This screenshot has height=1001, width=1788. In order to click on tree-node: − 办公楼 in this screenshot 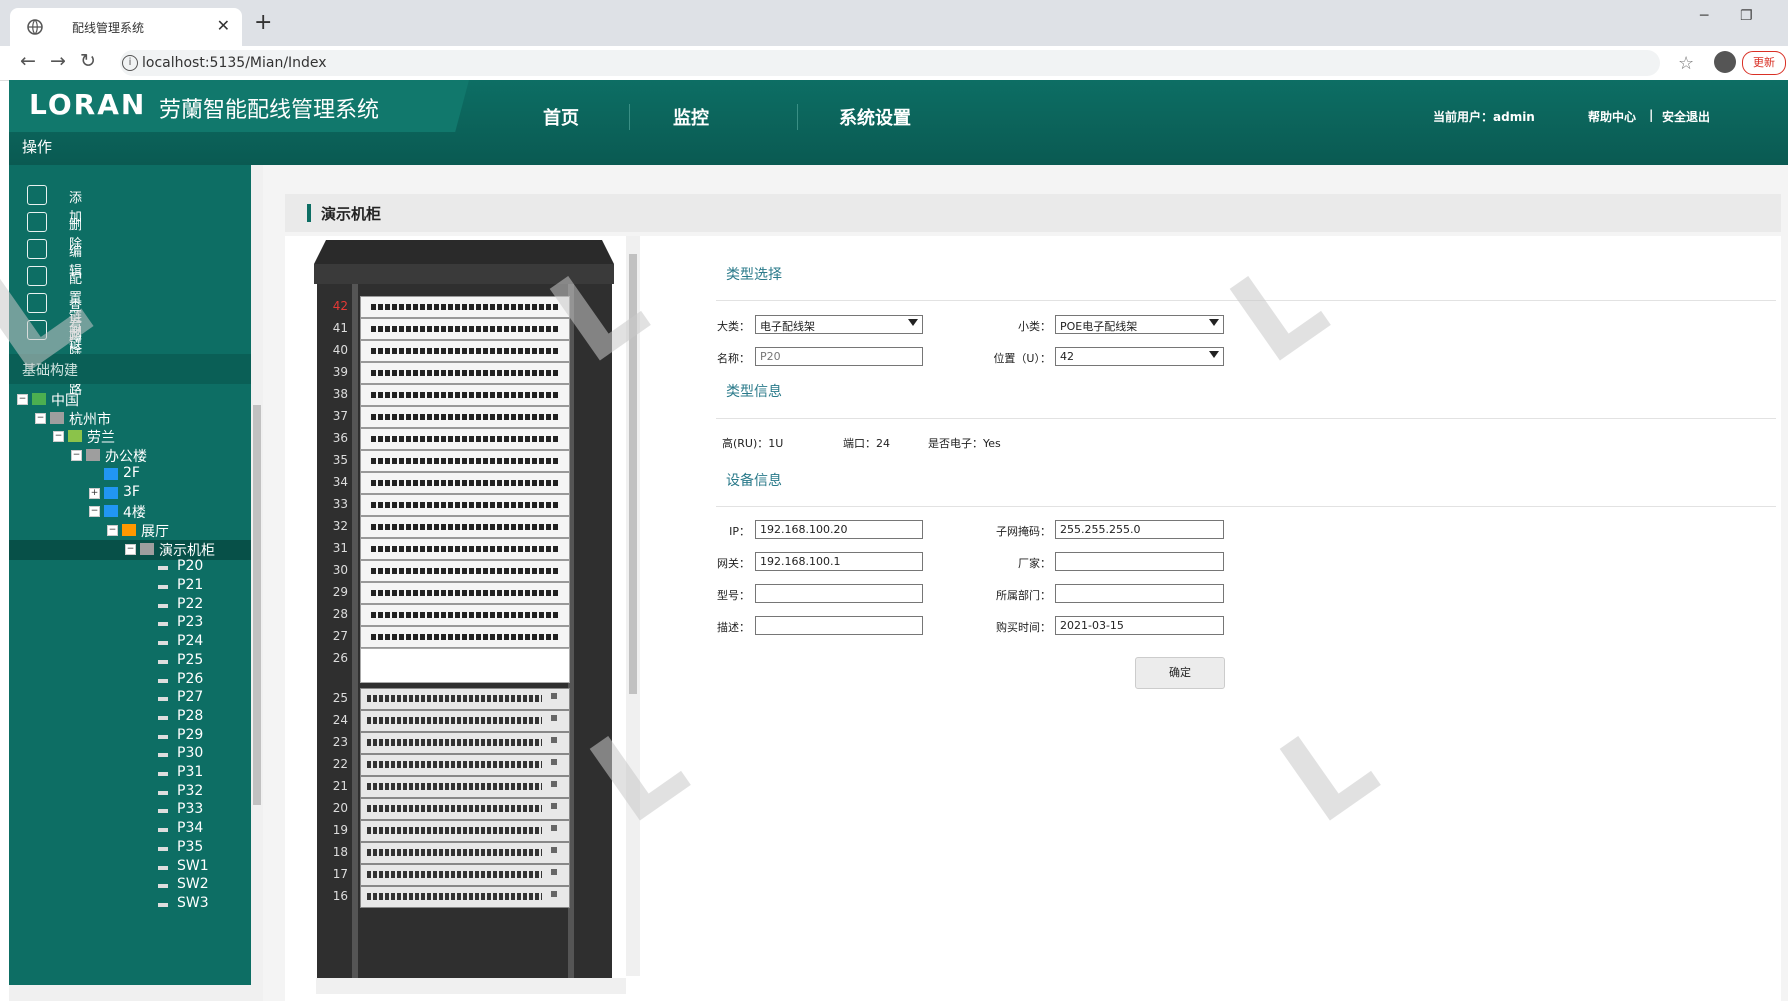, I will do `click(134, 456)`.